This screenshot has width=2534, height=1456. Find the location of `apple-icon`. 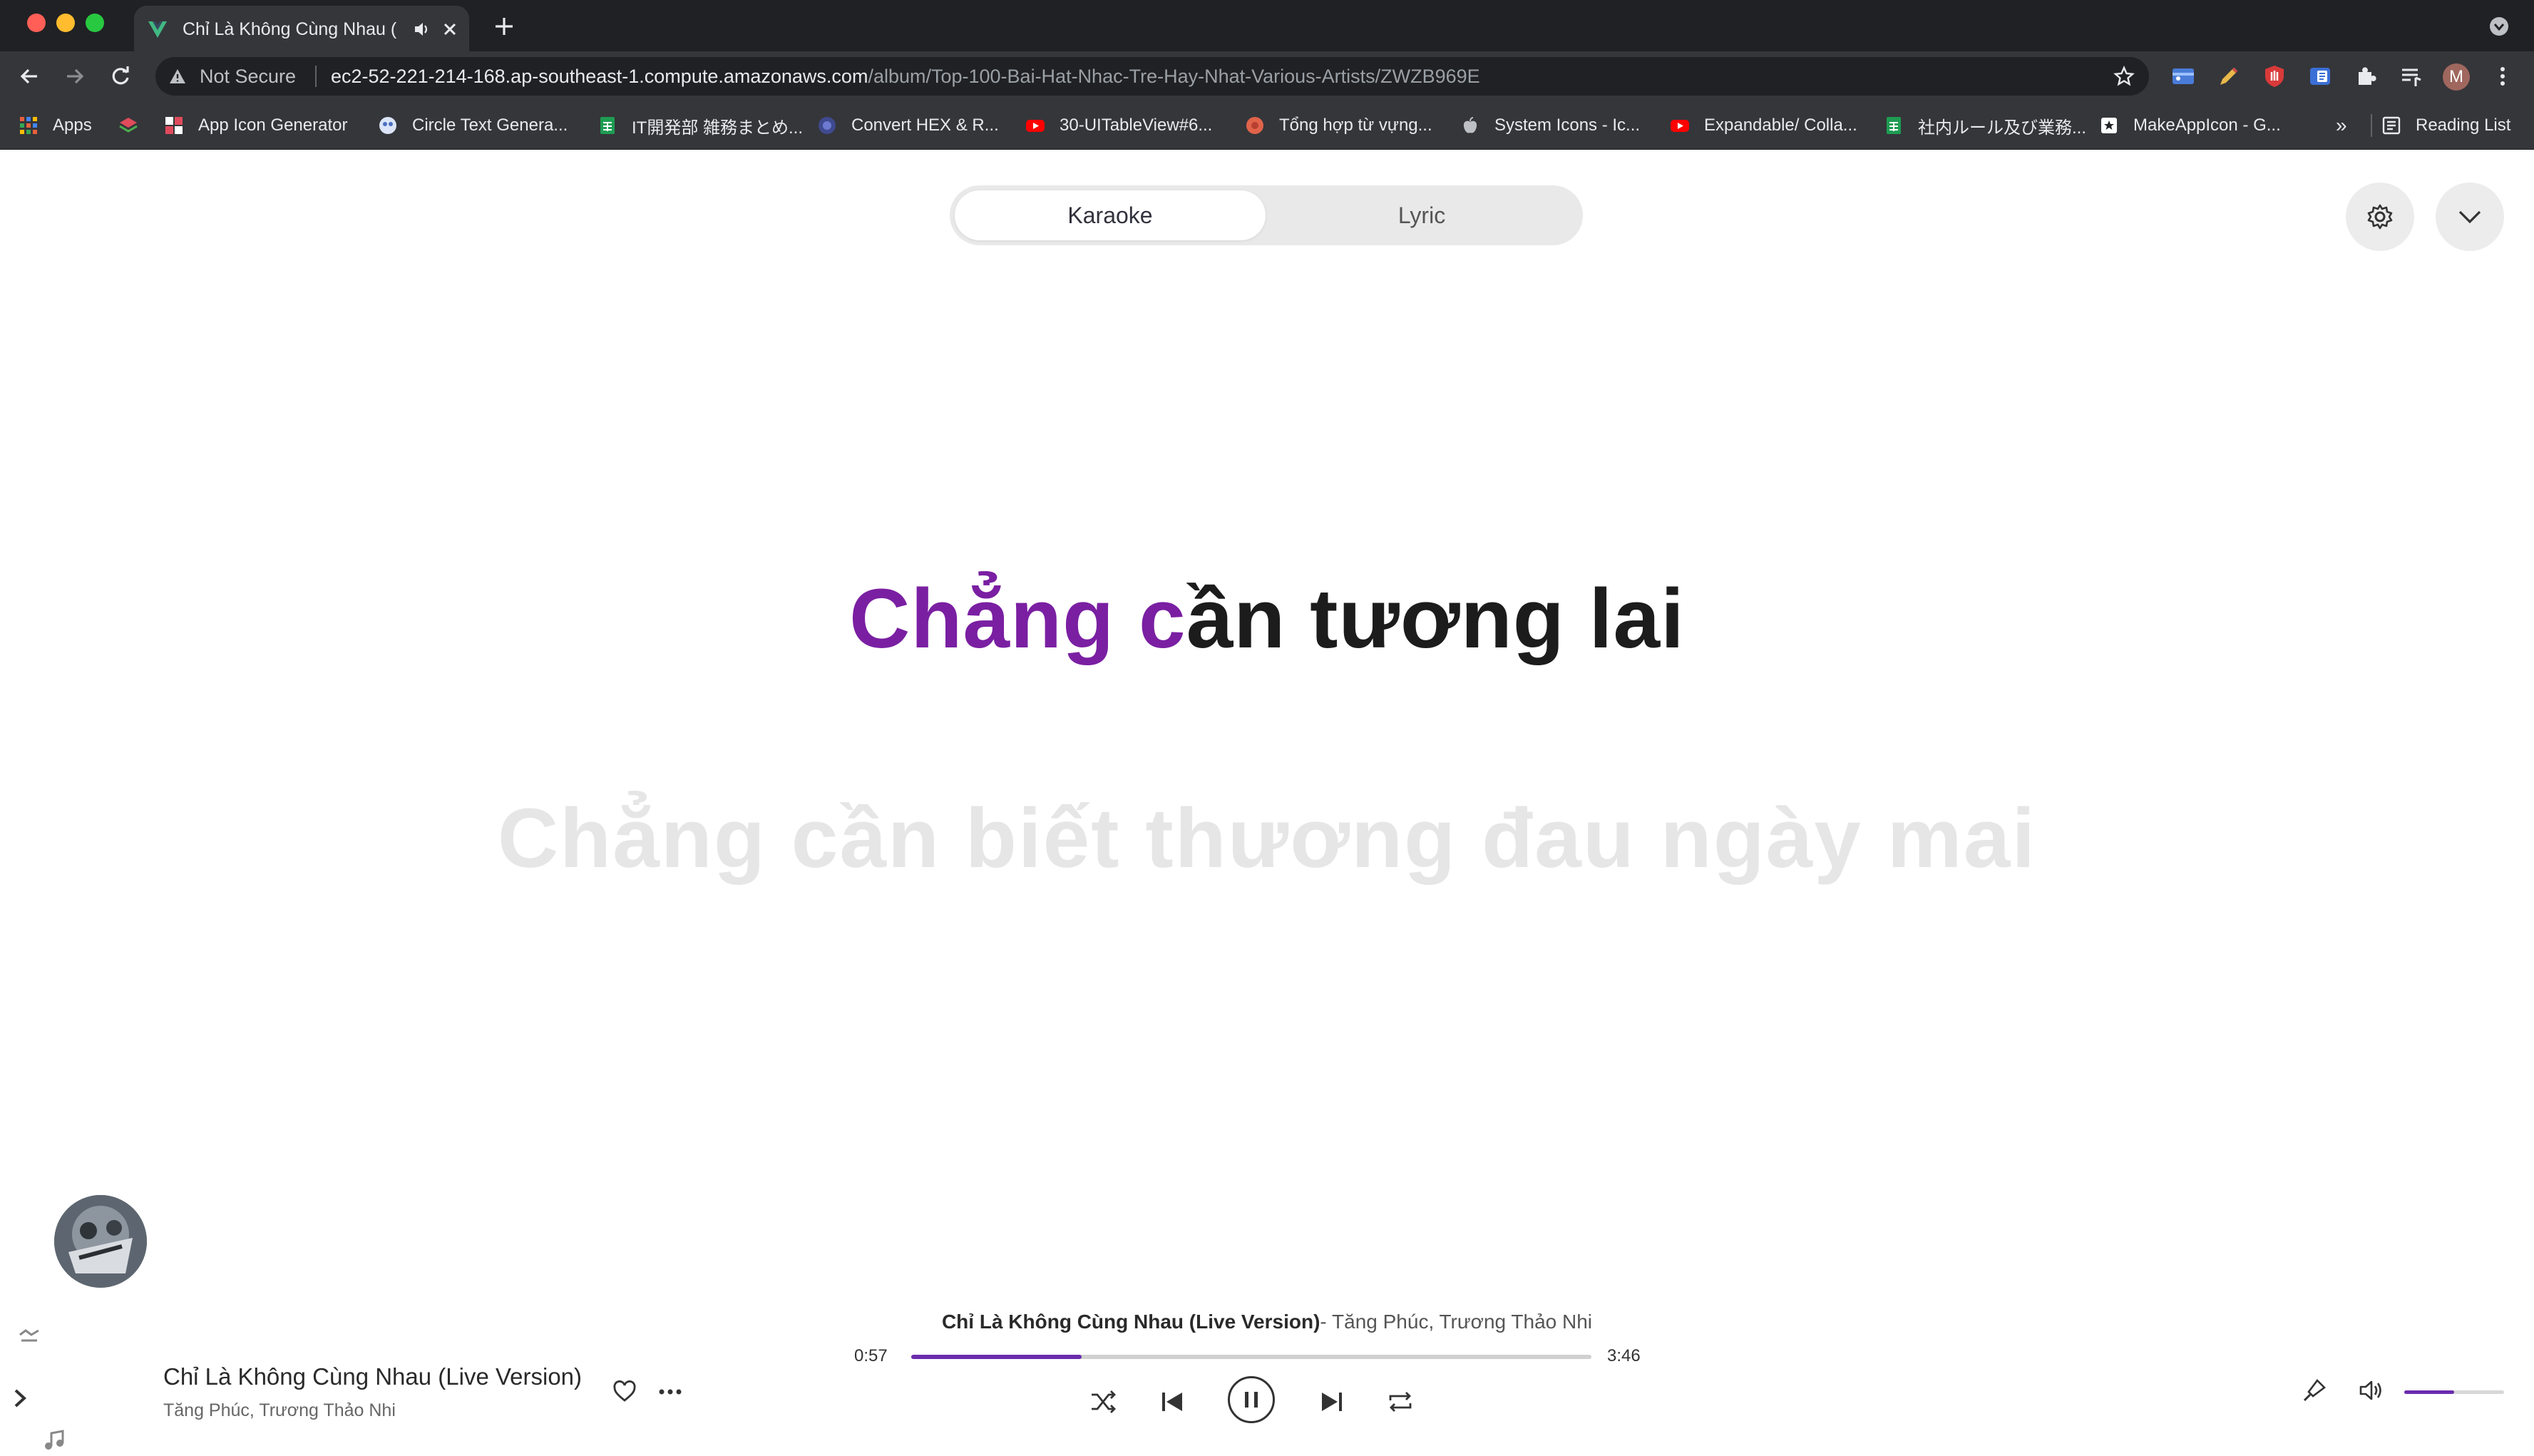

apple-icon is located at coordinates (1470, 125).